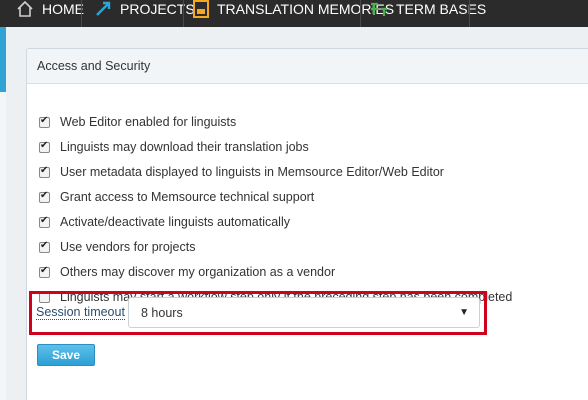 The height and width of the screenshot is (400, 588). What do you see at coordinates (25, 8) in the screenshot?
I see `home-icon` at bounding box center [25, 8].